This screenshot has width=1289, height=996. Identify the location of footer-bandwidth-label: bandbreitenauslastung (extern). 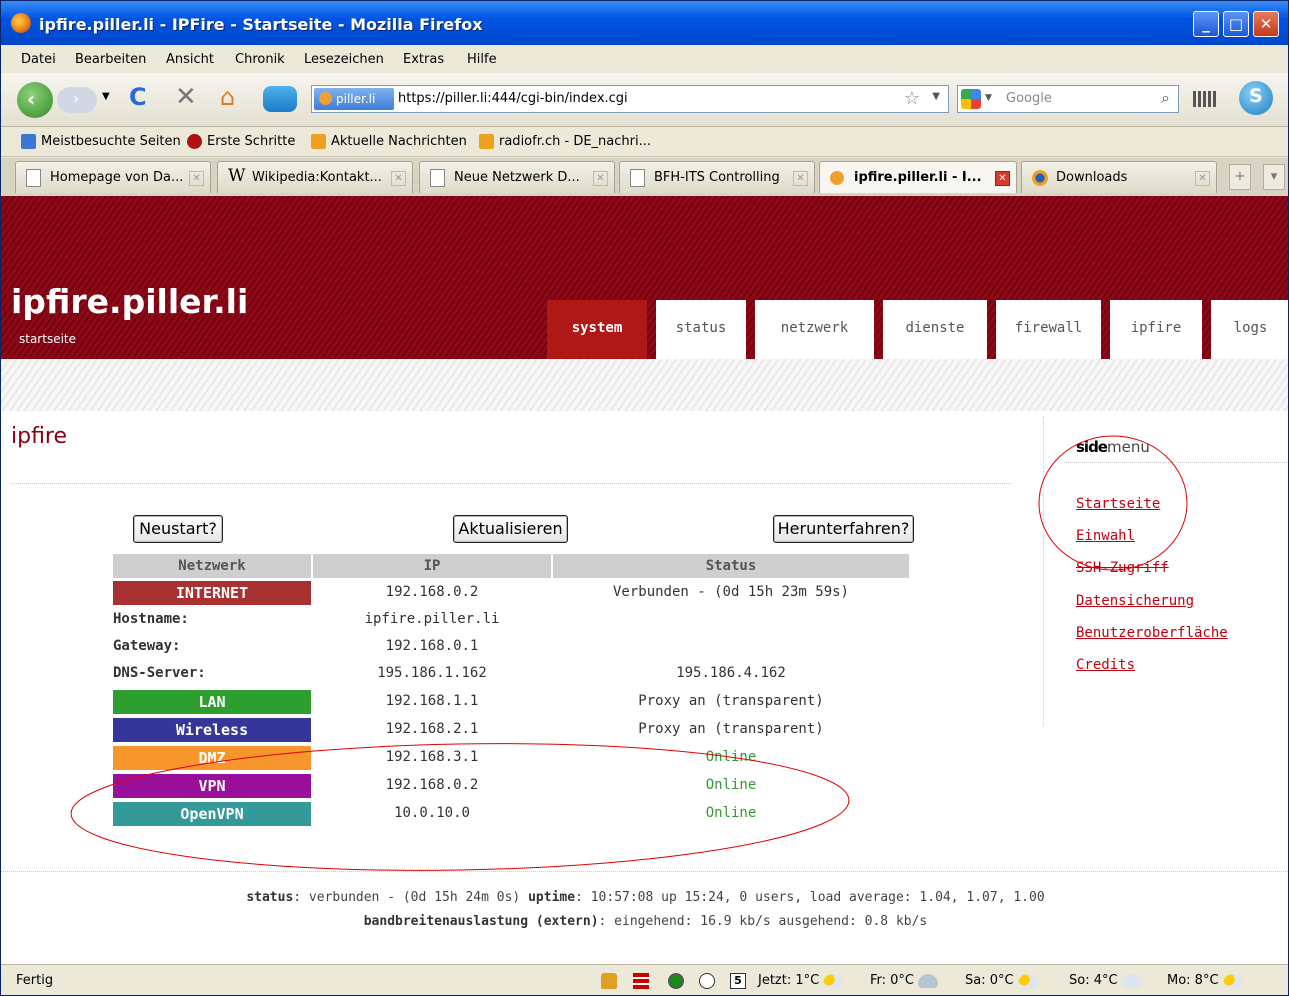
(481, 921).